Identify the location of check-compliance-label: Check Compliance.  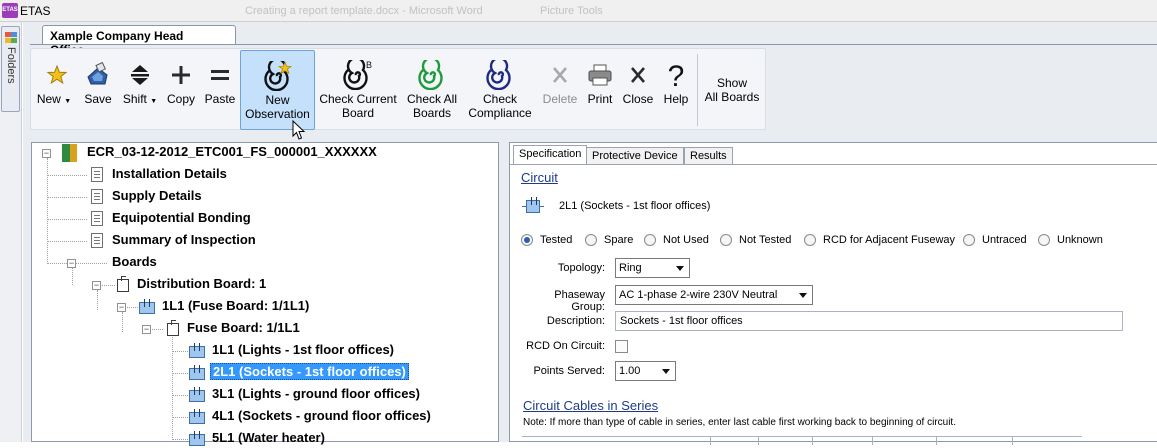
(500, 106).